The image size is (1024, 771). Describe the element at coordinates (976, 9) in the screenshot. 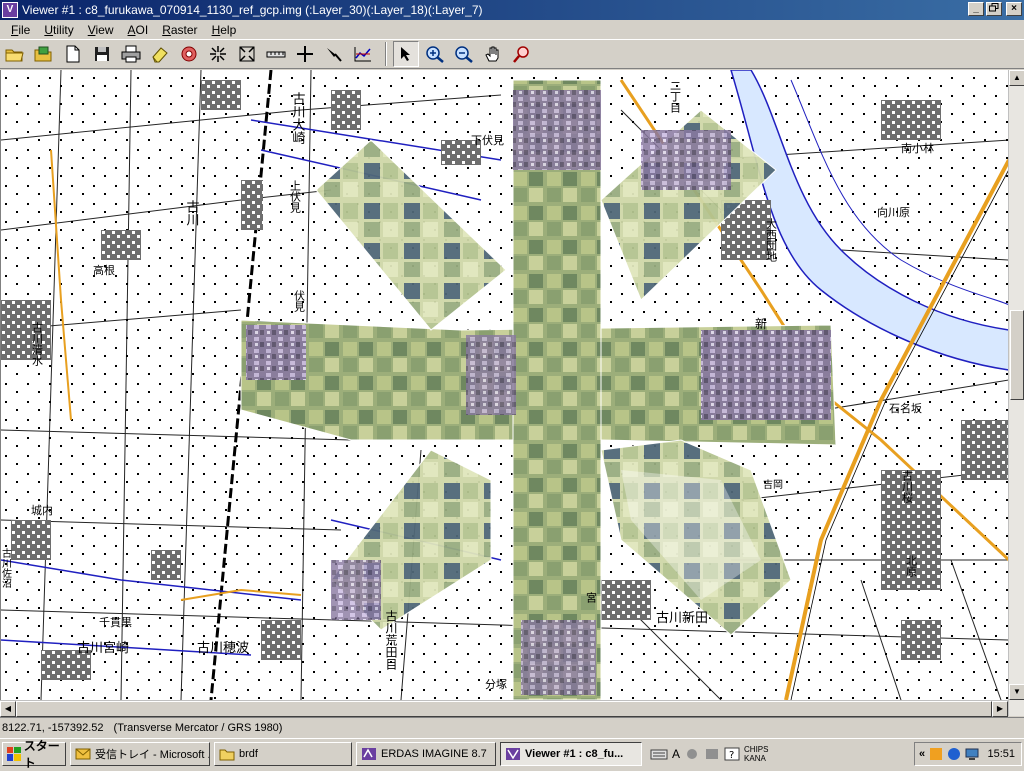

I see `minimize-button: _` at that location.